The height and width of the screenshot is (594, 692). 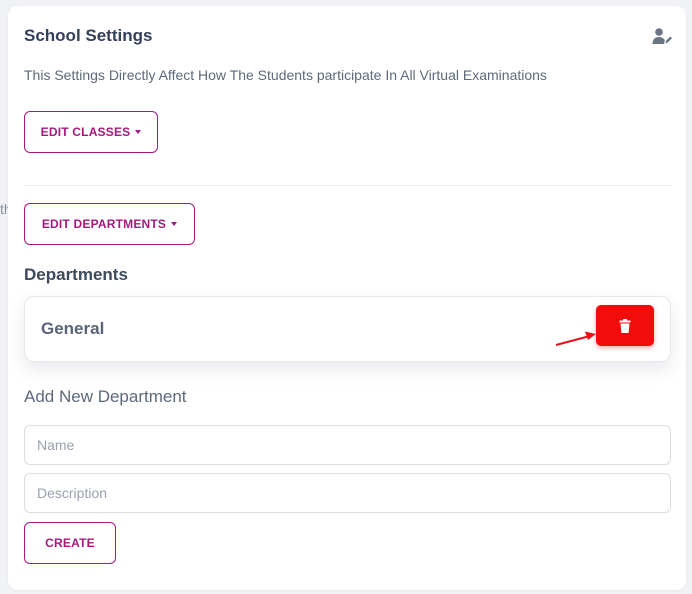 I want to click on edit-classes-label: EDIT CLASSES, so click(x=85, y=132).